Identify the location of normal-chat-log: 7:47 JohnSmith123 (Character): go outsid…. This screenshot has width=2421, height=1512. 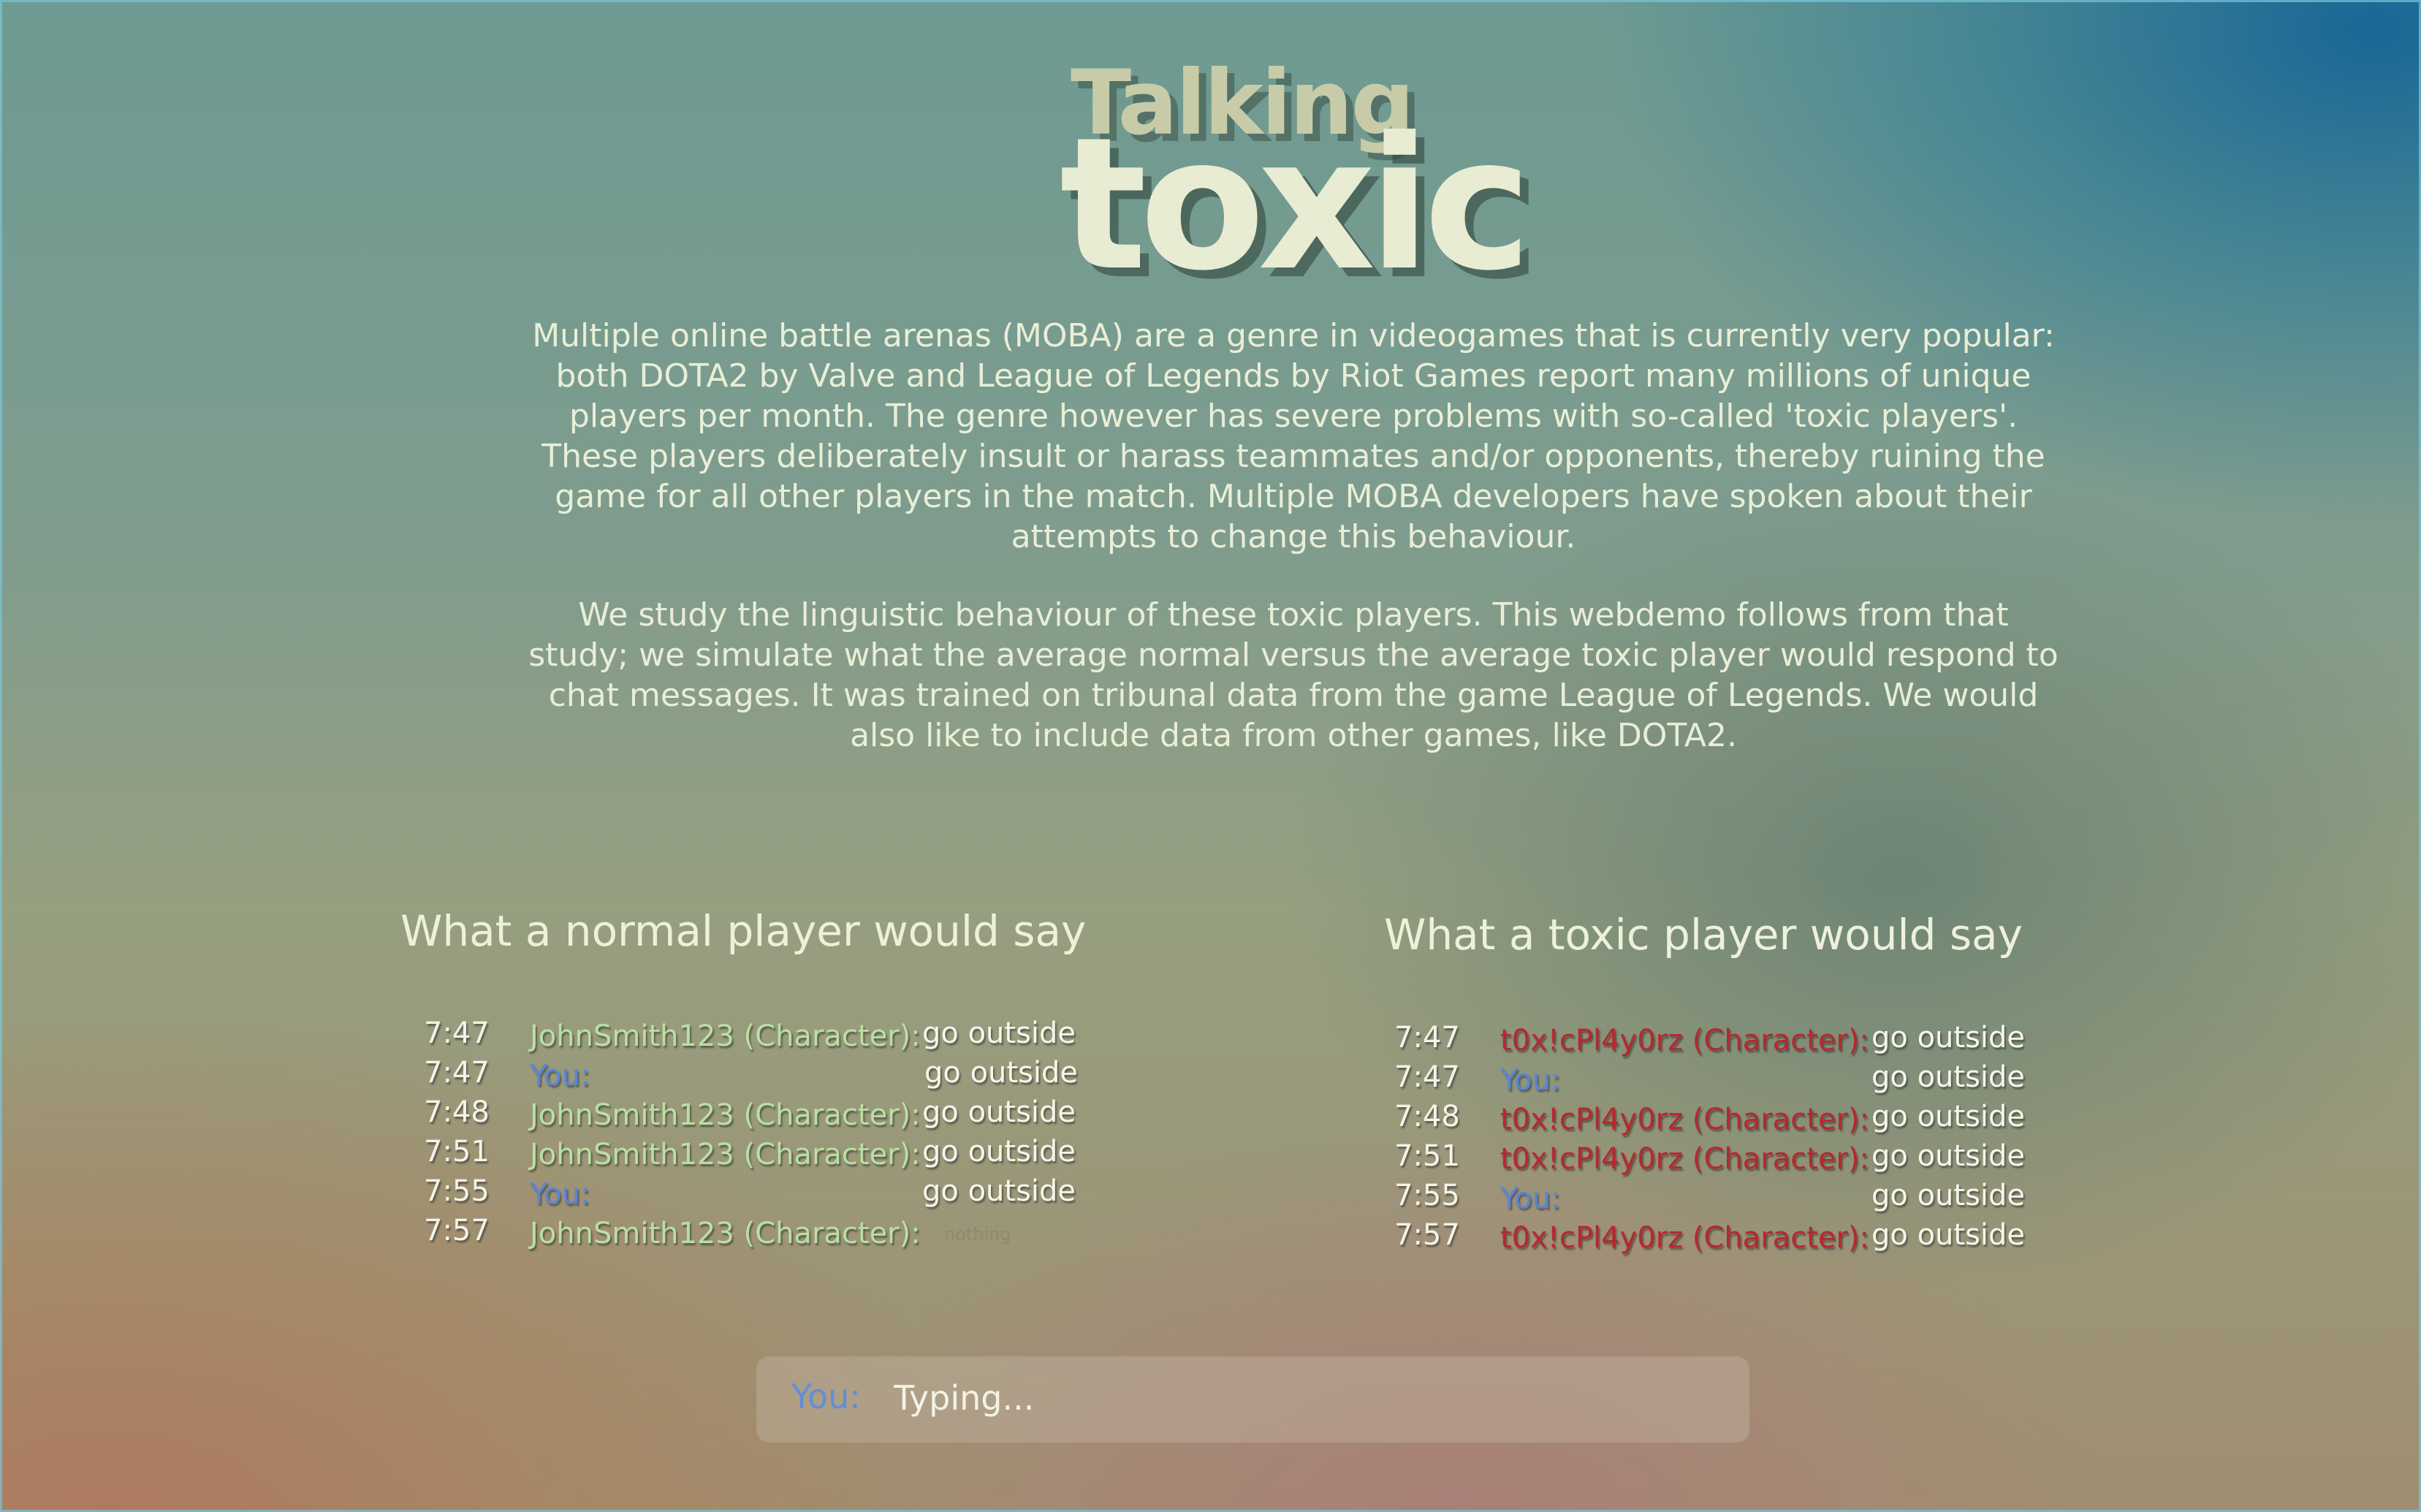
(753, 1135).